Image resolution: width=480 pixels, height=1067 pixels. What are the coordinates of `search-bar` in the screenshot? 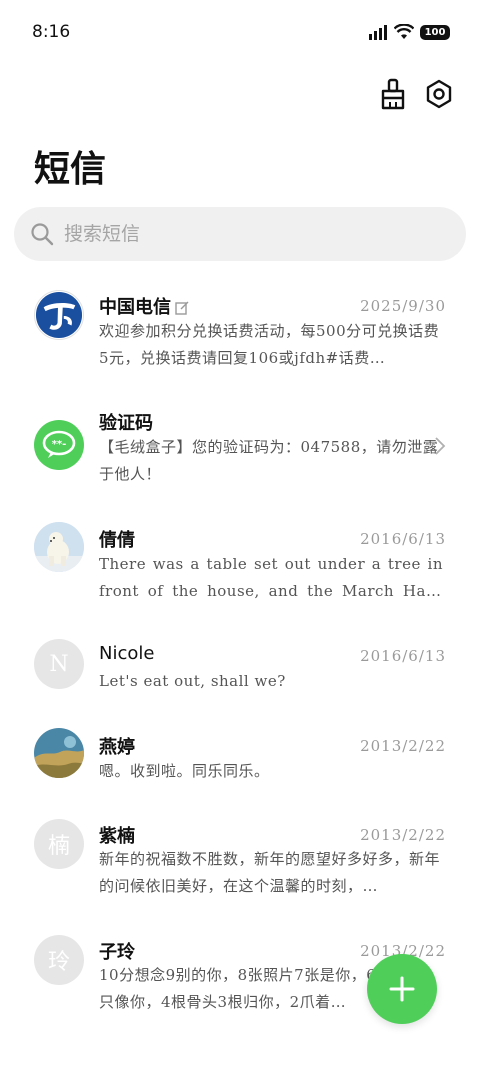 It's located at (240, 234).